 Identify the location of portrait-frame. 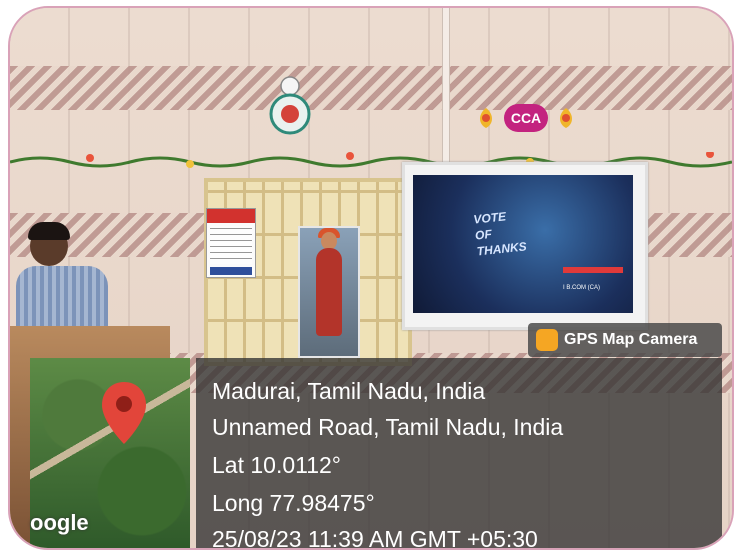
(329, 292).